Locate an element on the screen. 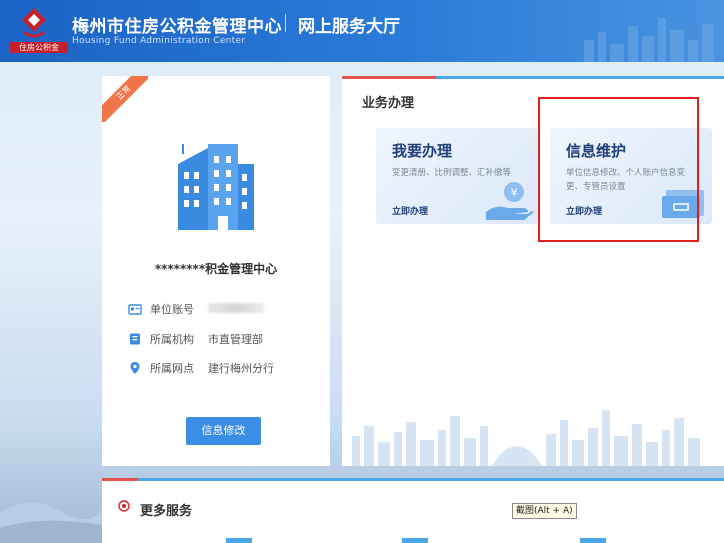 The image size is (724, 543). site-subtitle: 网上服务大厅 is located at coordinates (349, 27).